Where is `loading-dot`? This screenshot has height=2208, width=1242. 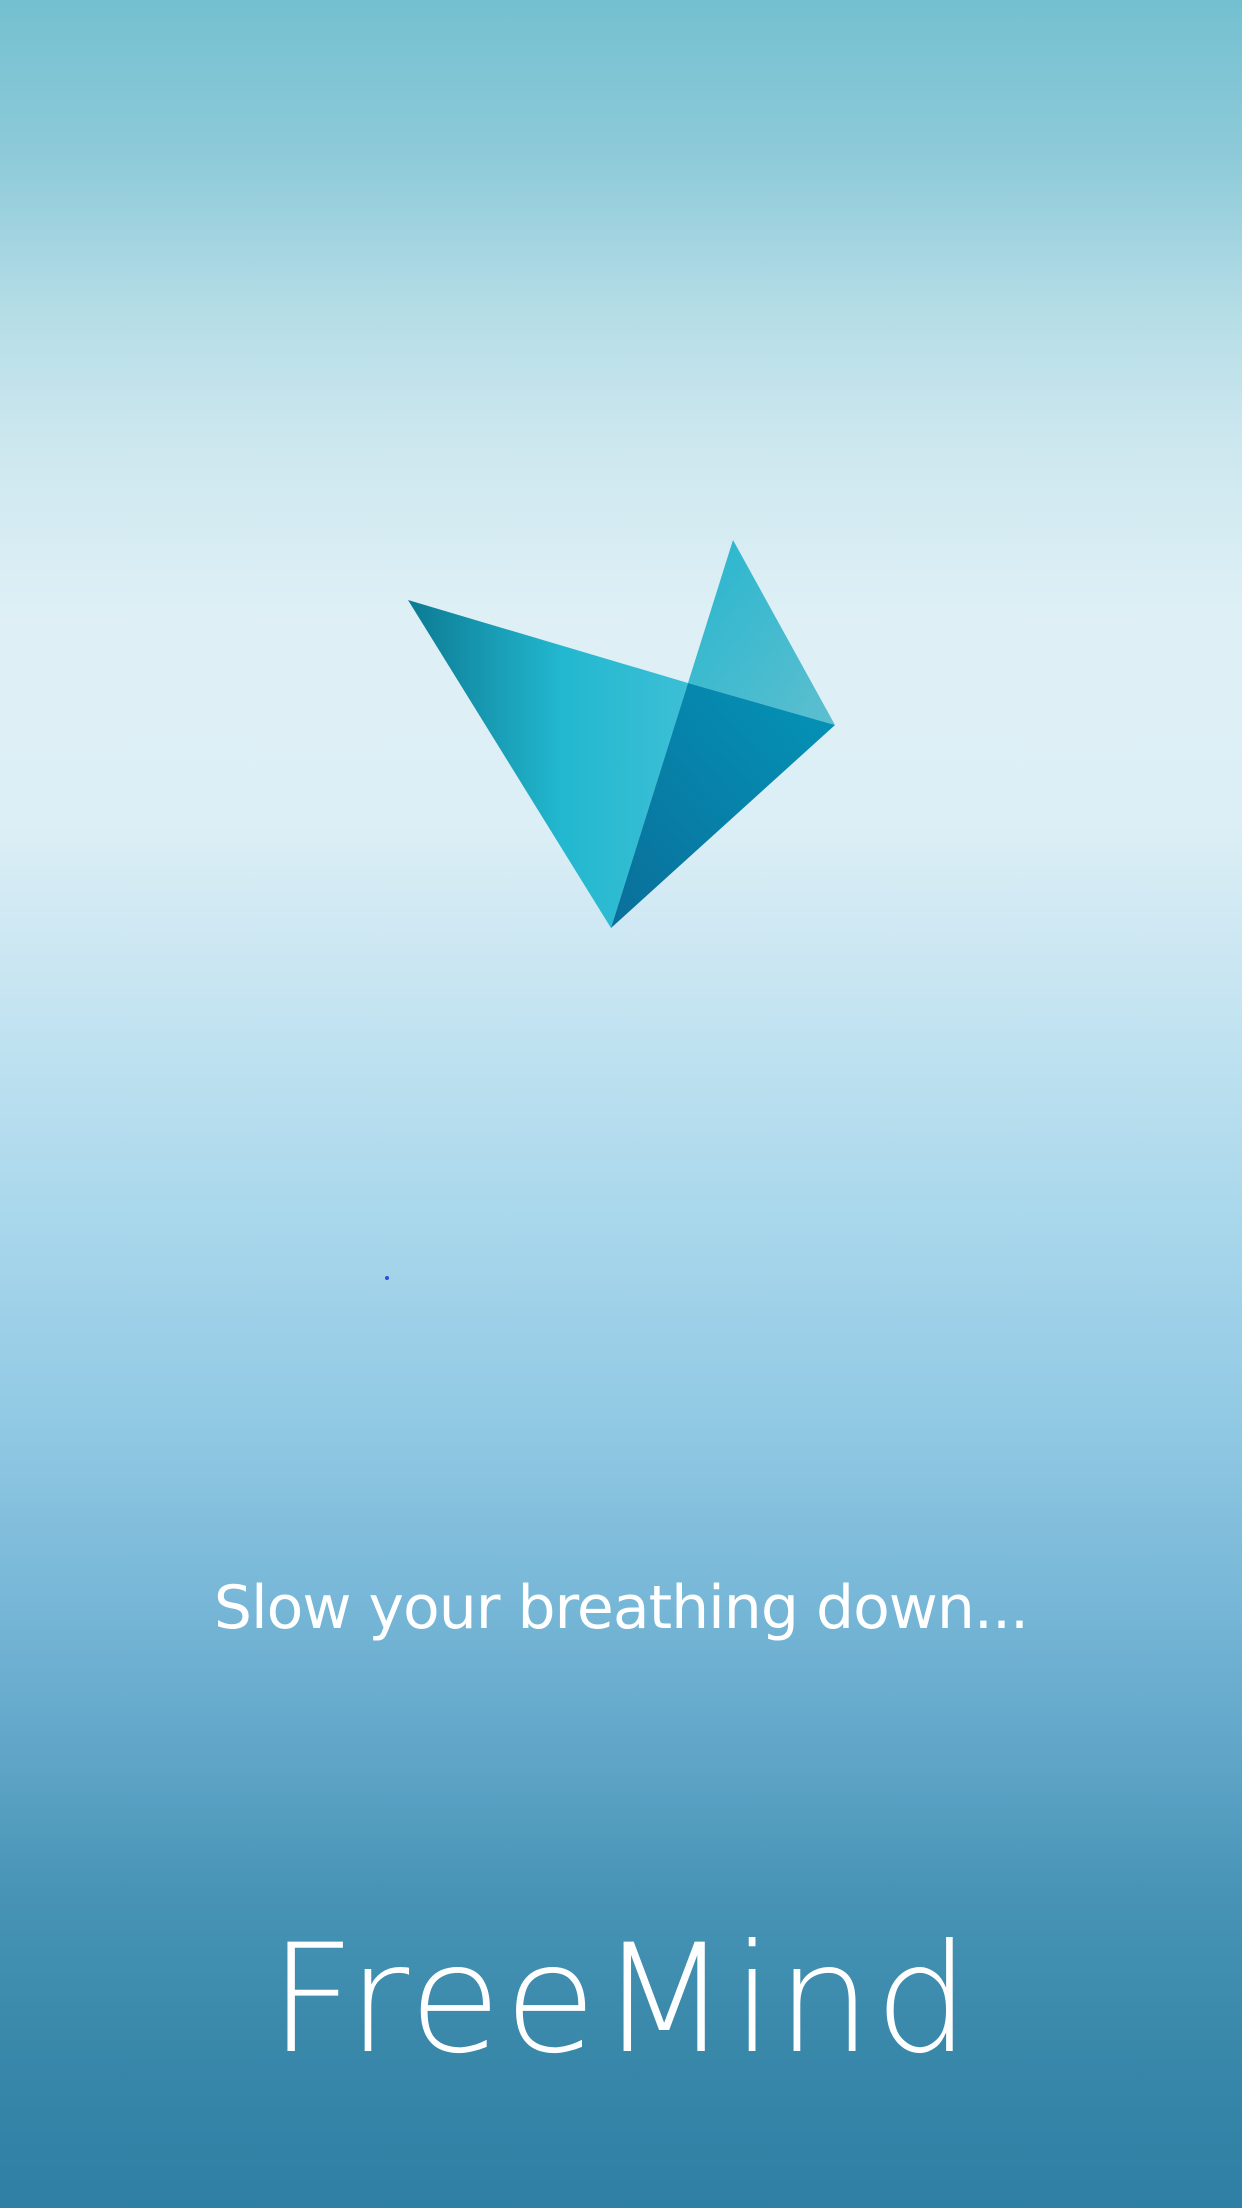 loading-dot is located at coordinates (387, 1278).